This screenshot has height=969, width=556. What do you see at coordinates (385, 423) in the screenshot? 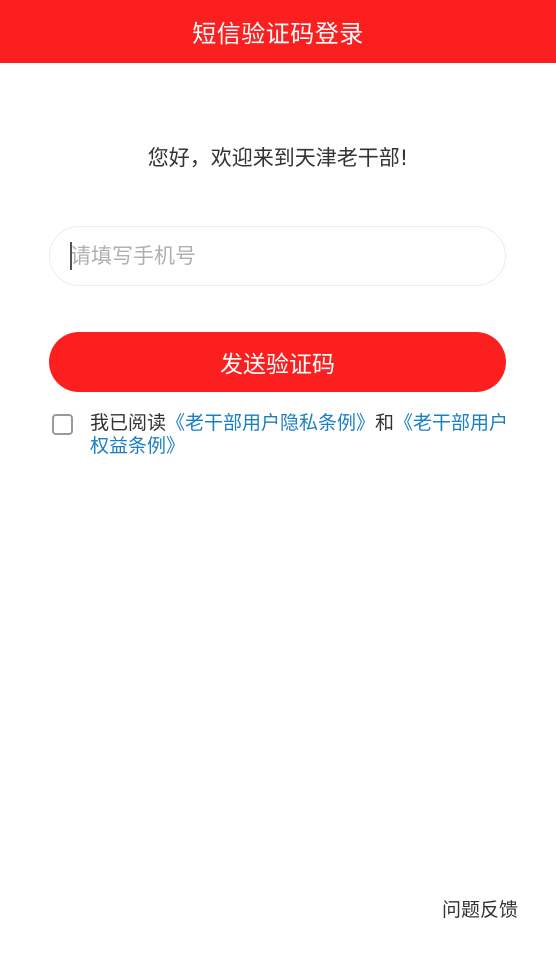
I see `agreement-conjunction: 和` at bounding box center [385, 423].